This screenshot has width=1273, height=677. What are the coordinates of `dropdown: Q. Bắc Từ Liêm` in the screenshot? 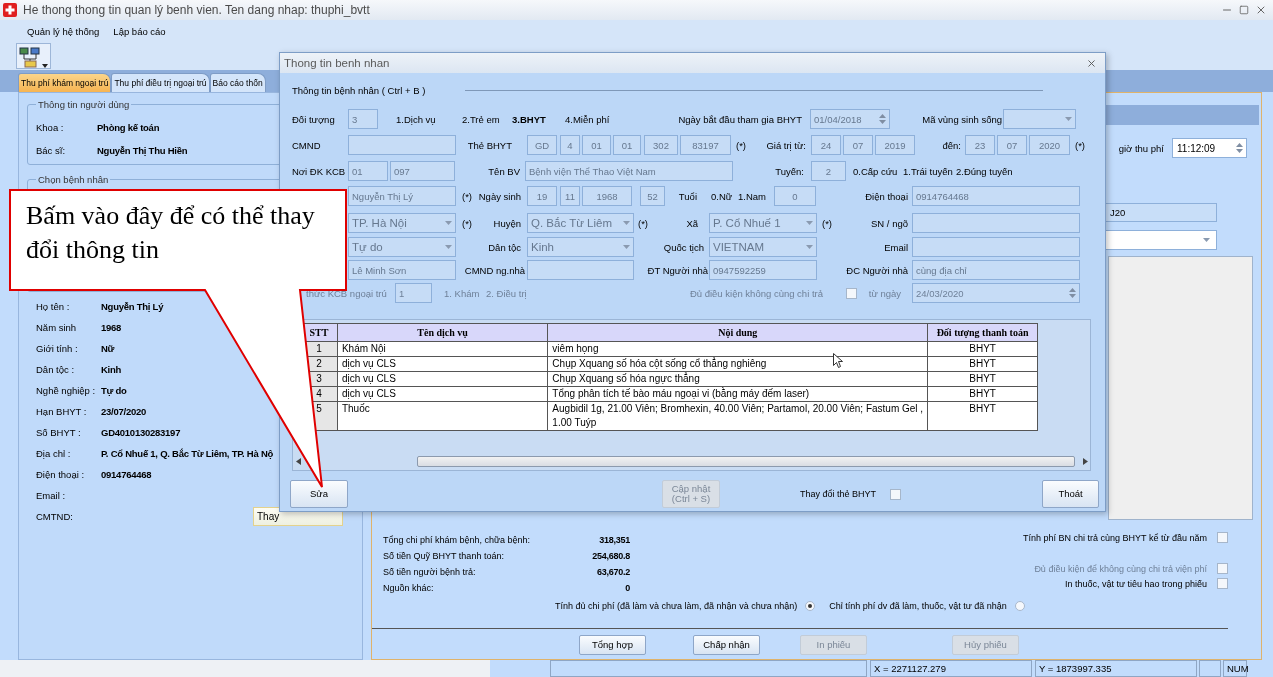 It's located at (580, 223).